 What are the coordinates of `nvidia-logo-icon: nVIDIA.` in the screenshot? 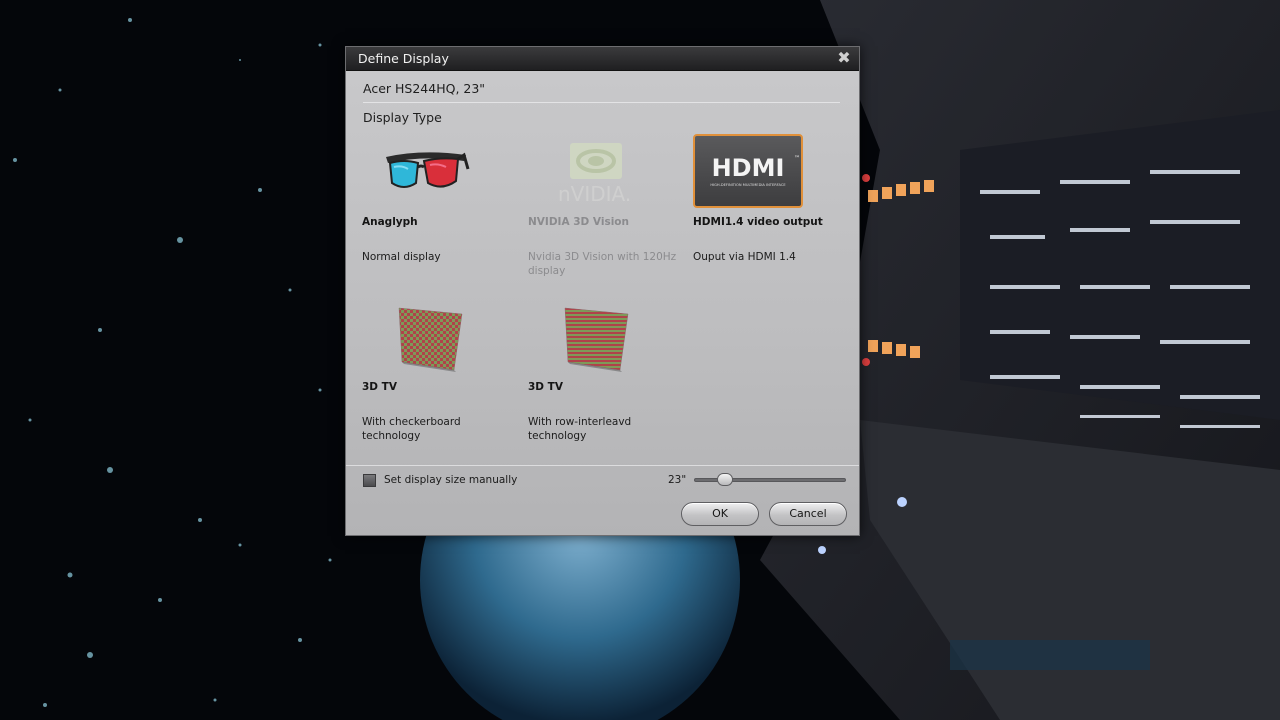 It's located at (594, 174).